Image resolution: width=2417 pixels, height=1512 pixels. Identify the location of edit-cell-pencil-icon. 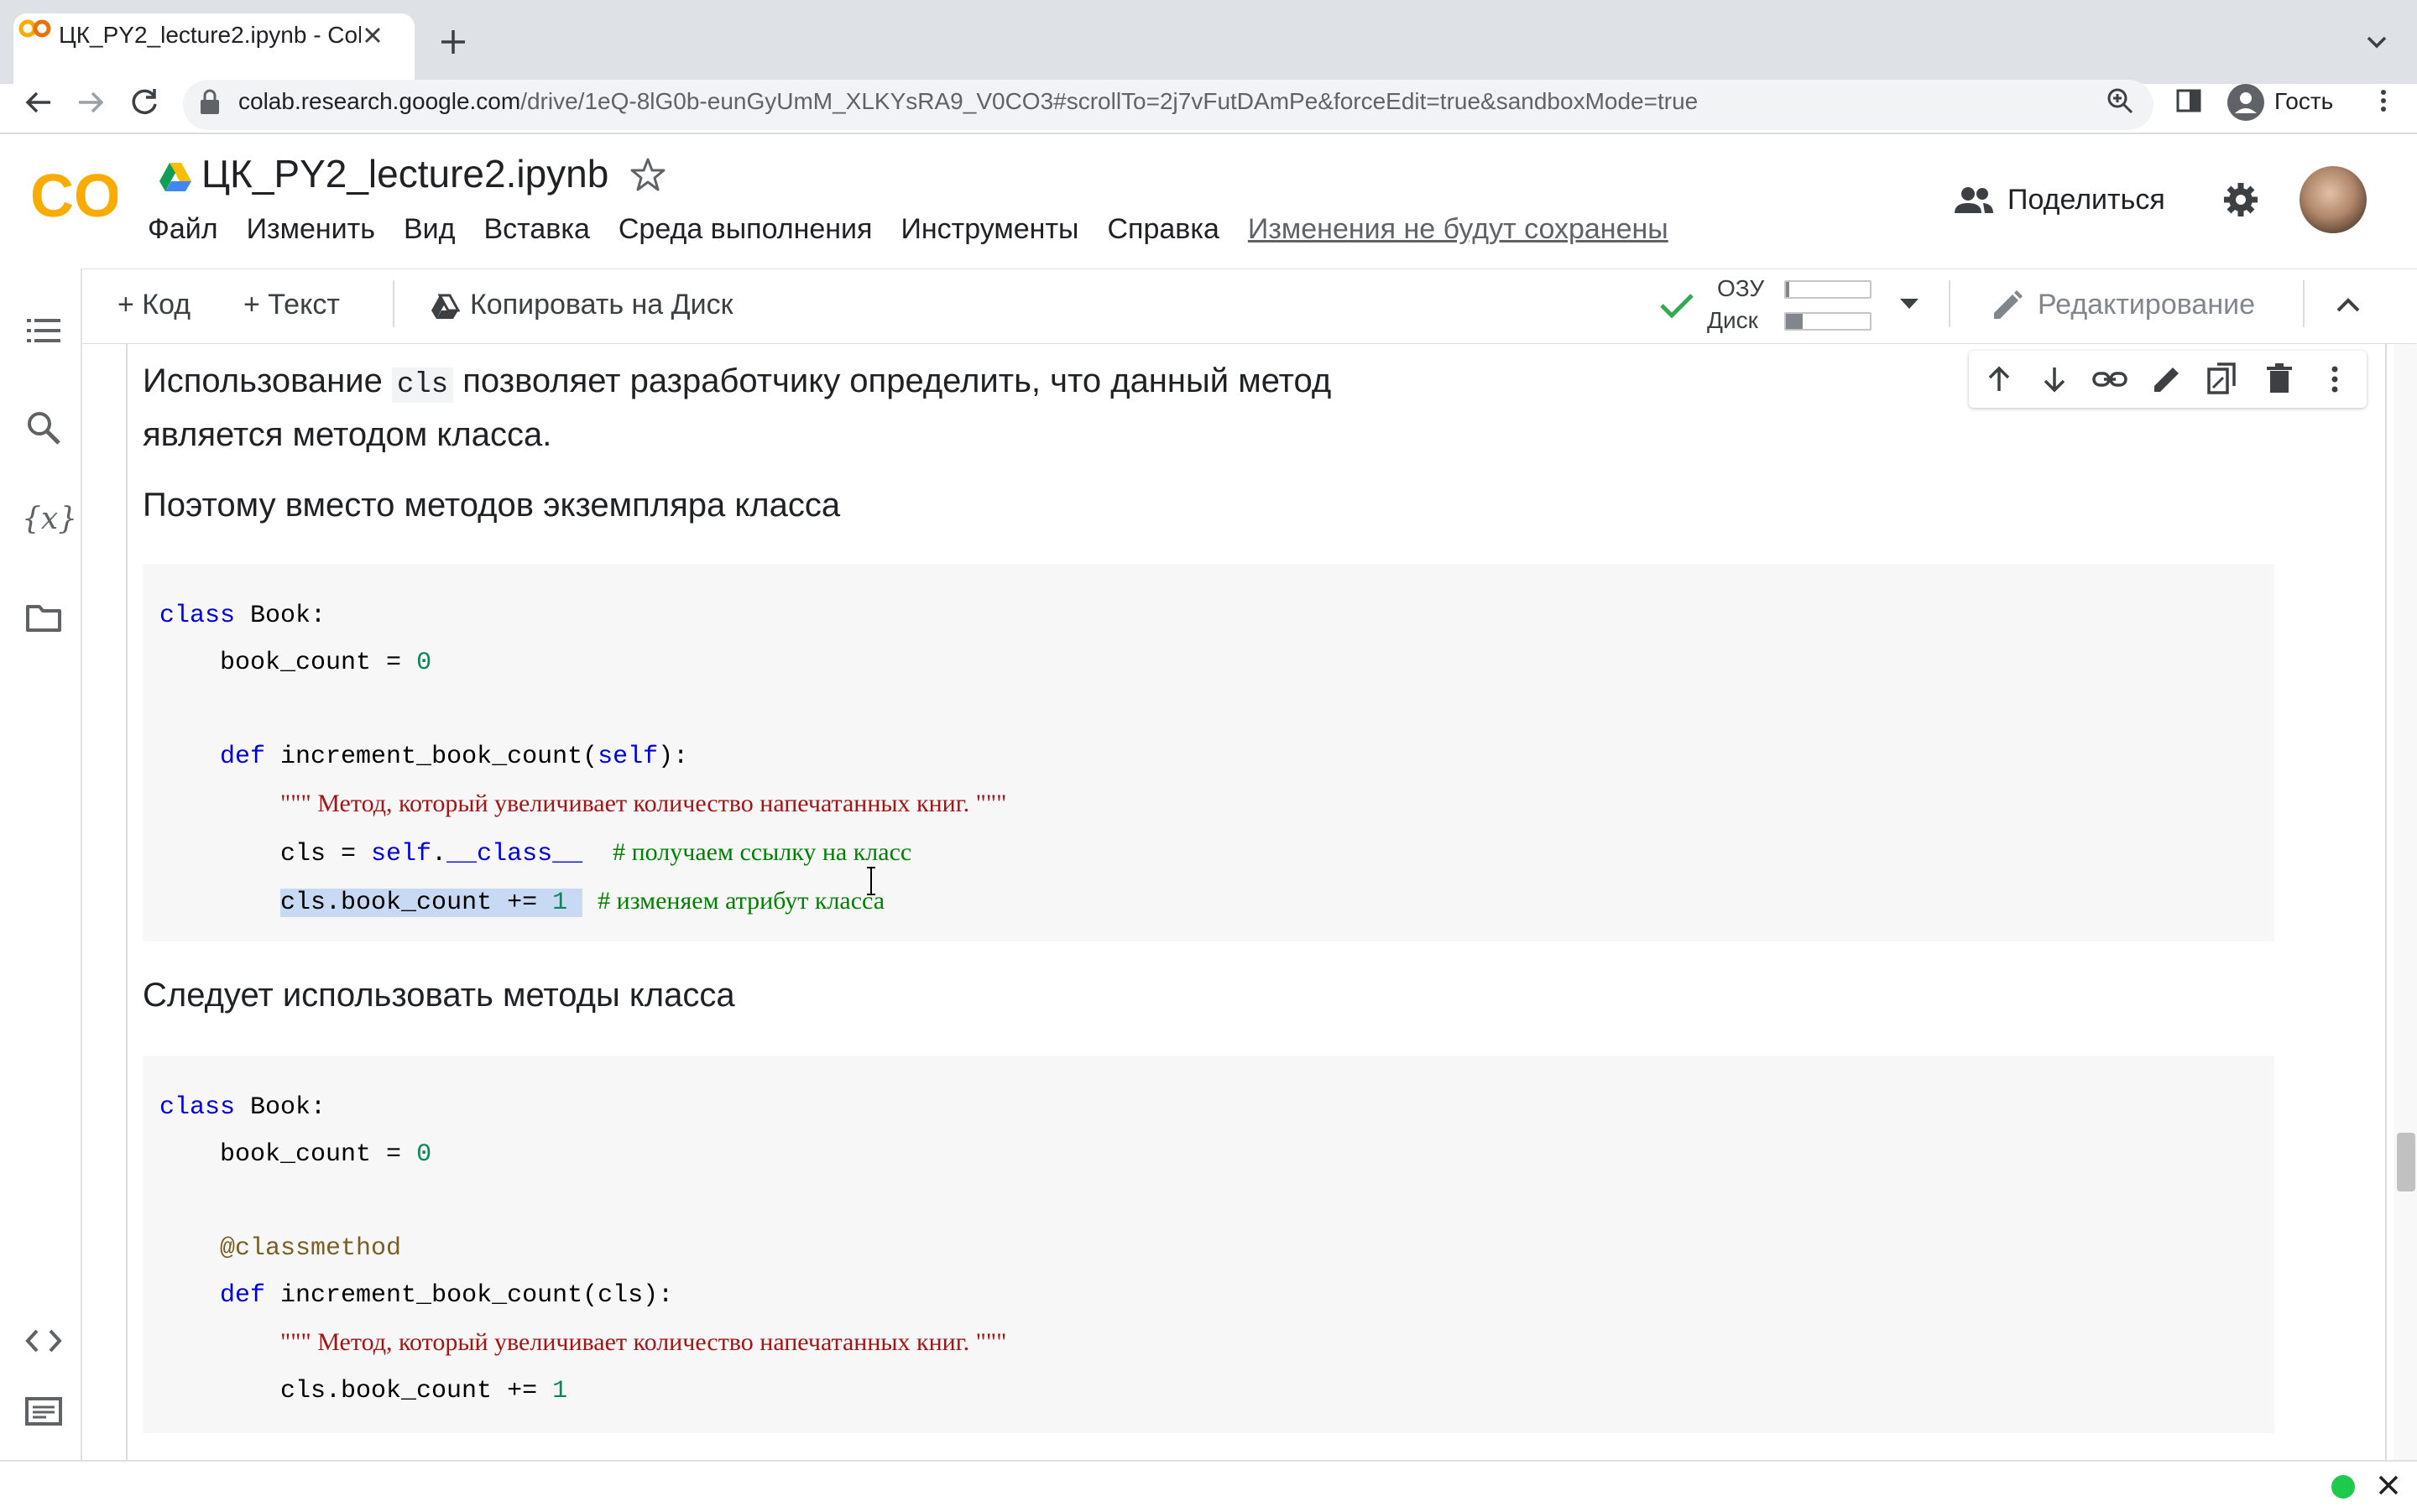
(2166, 380).